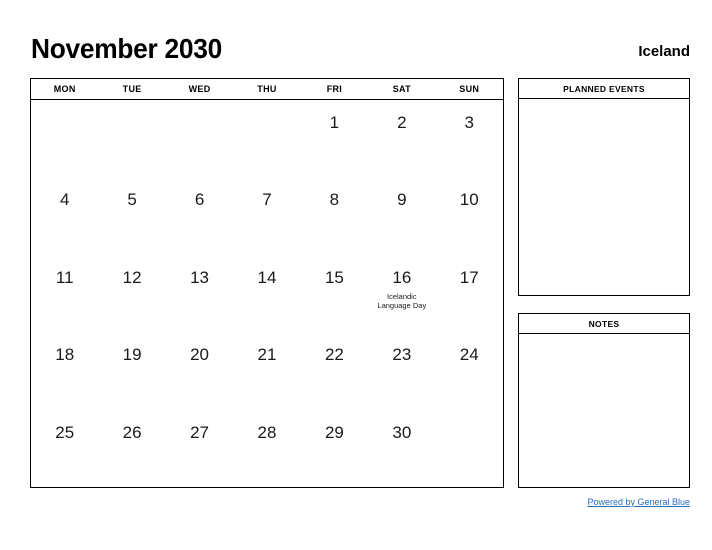 Image resolution: width=712 pixels, height=550 pixels. I want to click on notes-area, so click(604, 410).